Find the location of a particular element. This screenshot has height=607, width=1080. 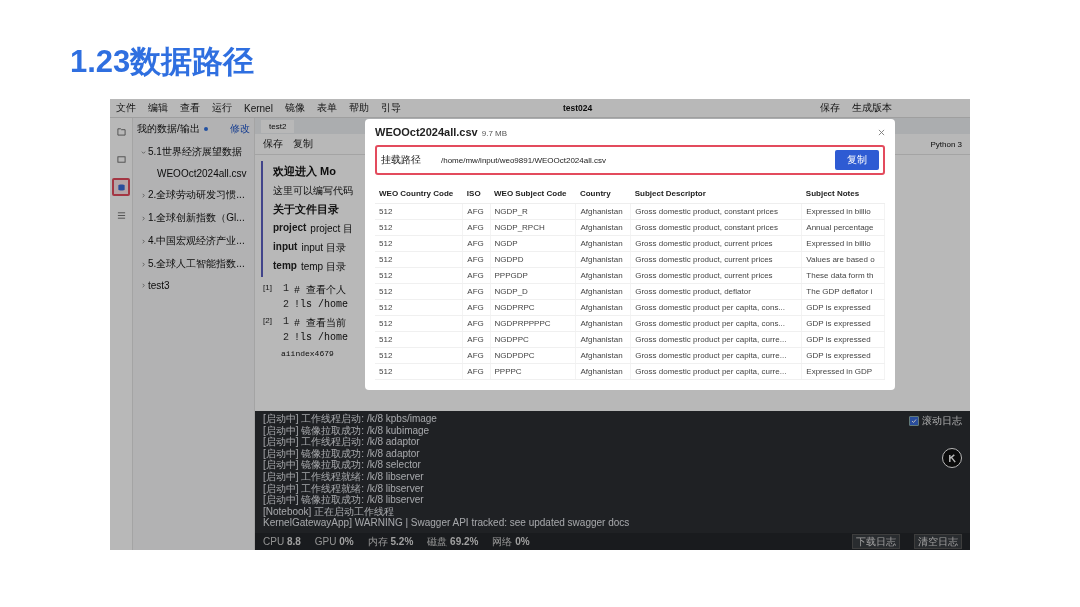

column-header: ISO is located at coordinates (476, 194).